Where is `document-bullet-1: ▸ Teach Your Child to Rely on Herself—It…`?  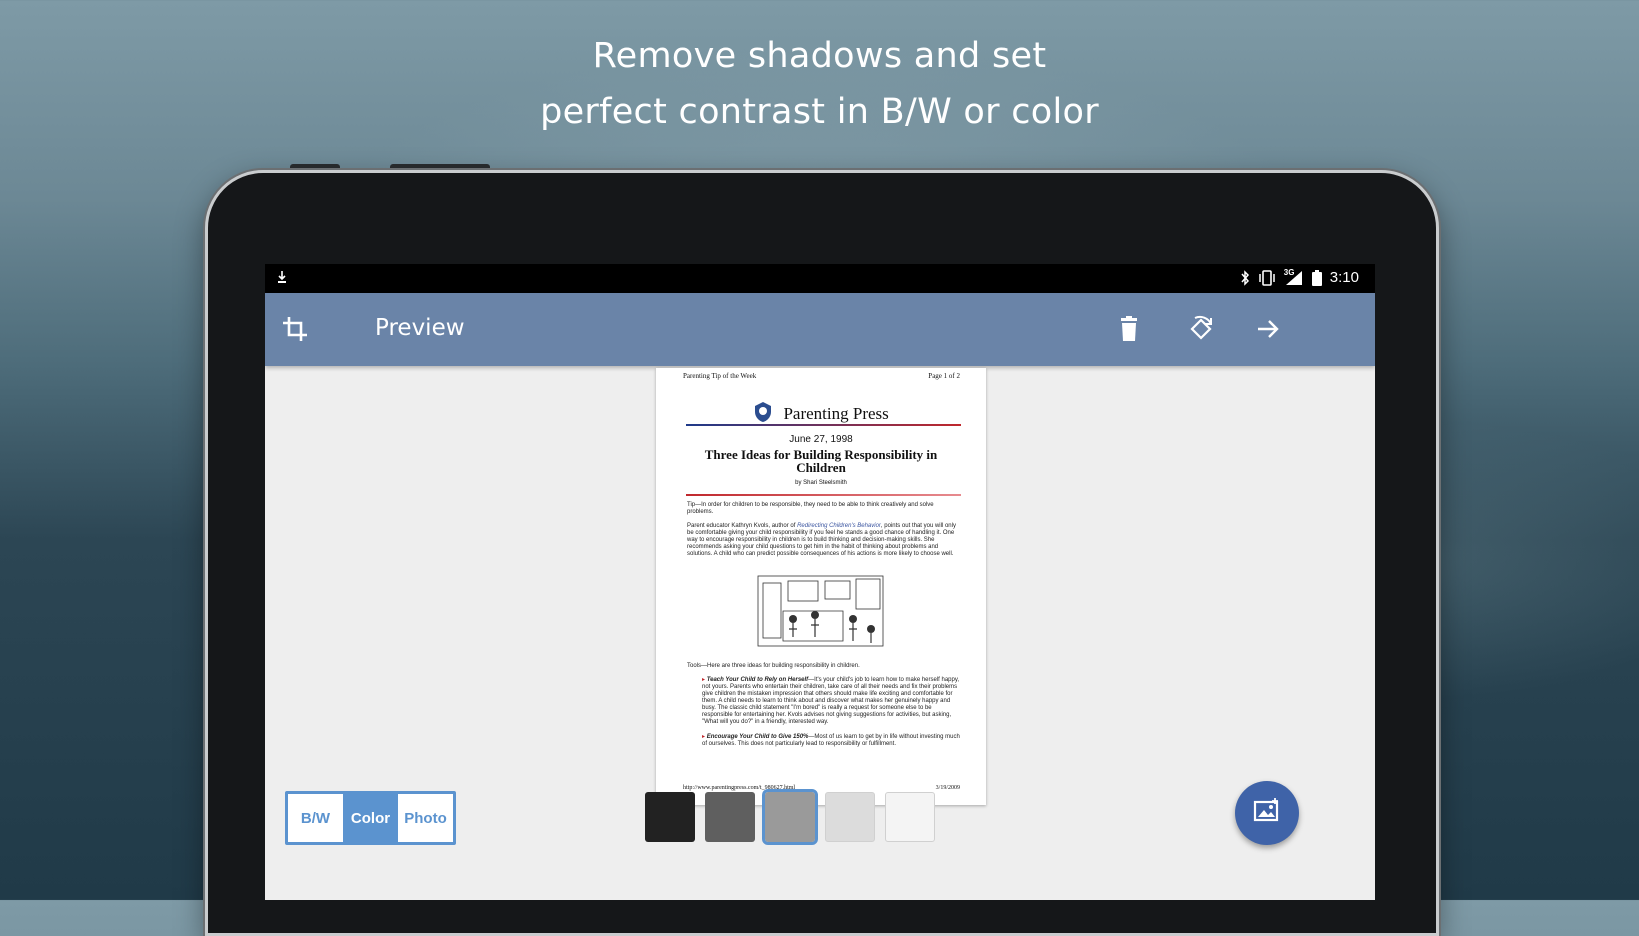 document-bullet-1: ▸ Teach Your Child to Rely on Herself—It… is located at coordinates (831, 701).